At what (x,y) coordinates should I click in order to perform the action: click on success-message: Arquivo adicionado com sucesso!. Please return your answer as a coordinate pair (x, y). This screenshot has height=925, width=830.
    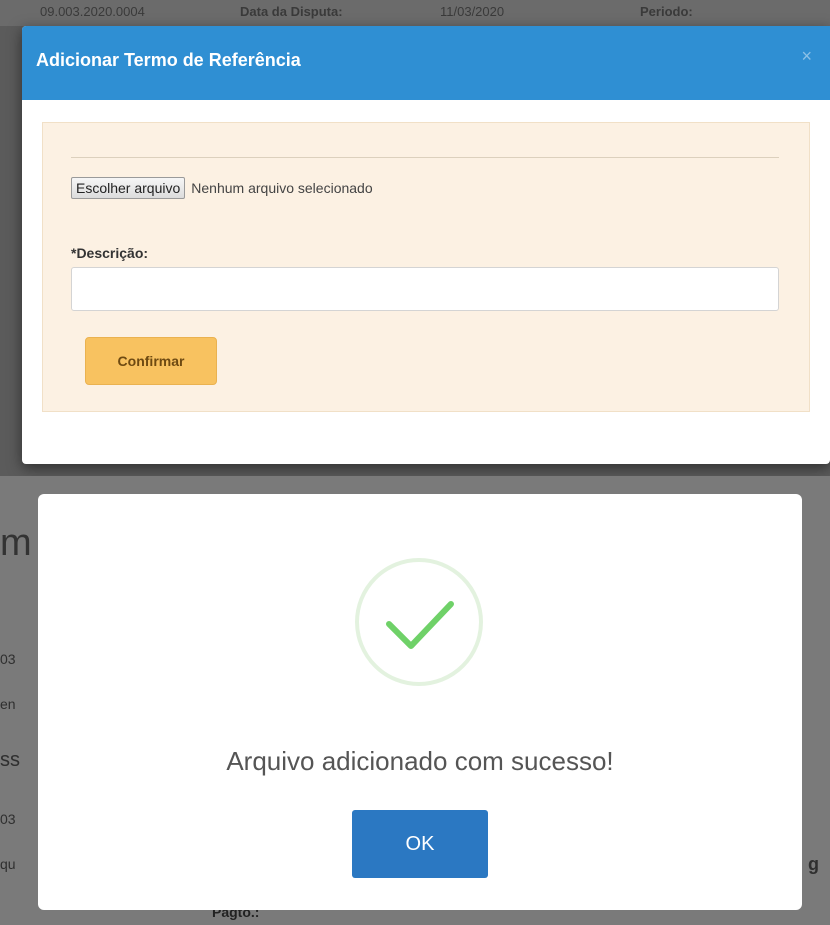
    Looking at the image, I should click on (420, 761).